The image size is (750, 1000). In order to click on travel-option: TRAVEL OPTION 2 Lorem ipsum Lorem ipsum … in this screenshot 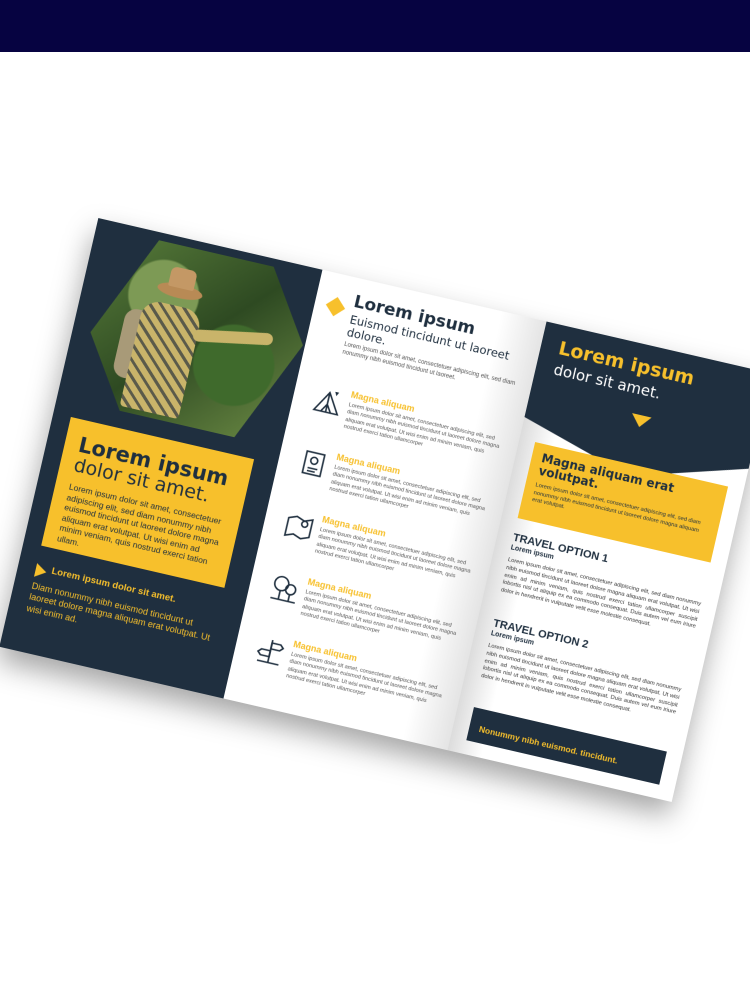, I will do `click(584, 671)`.